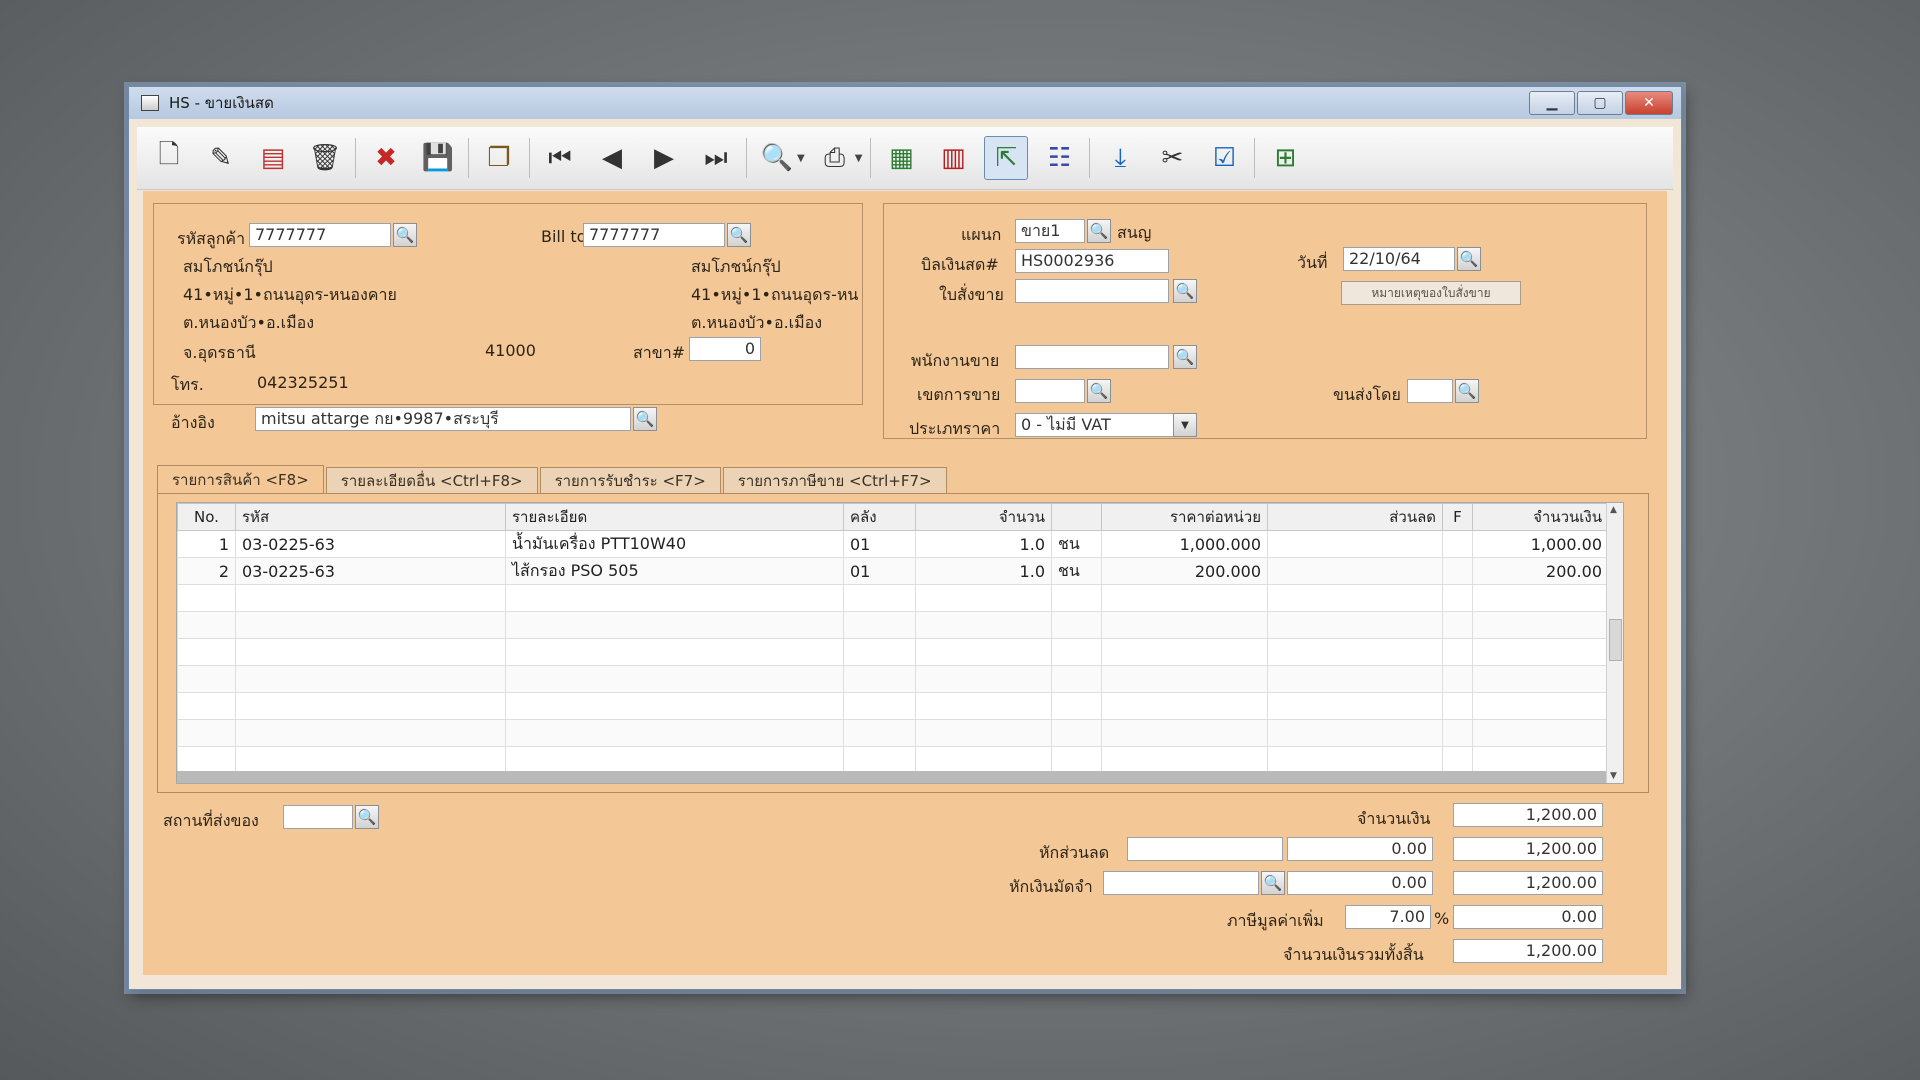  What do you see at coordinates (859, 158) in the screenshot?
I see `print-dropdown-icon: ▼` at bounding box center [859, 158].